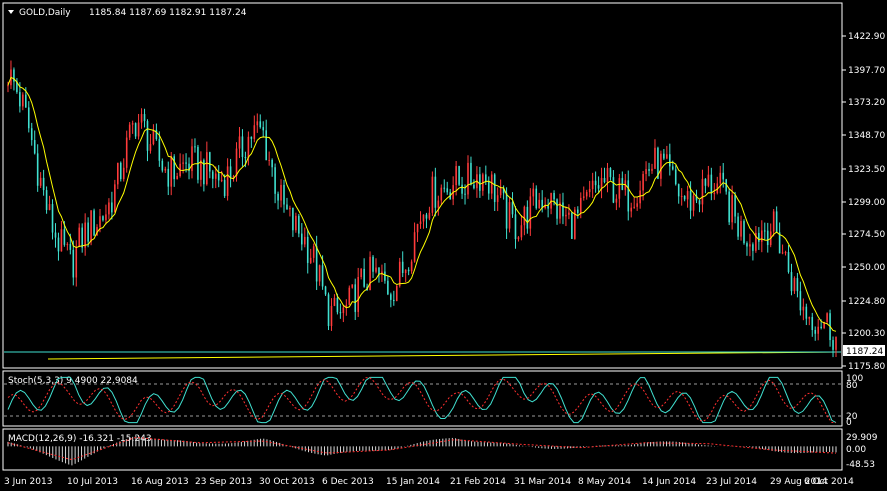 This screenshot has height=491, width=887. What do you see at coordinates (287, 482) in the screenshot?
I see `x-axis-label: 30 Oct 2013` at bounding box center [287, 482].